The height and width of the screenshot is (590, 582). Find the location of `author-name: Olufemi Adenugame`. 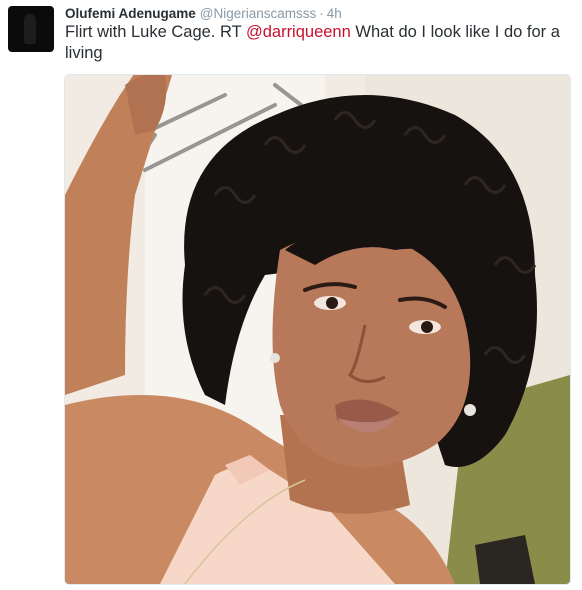

author-name: Olufemi Adenugame is located at coordinates (130, 13).